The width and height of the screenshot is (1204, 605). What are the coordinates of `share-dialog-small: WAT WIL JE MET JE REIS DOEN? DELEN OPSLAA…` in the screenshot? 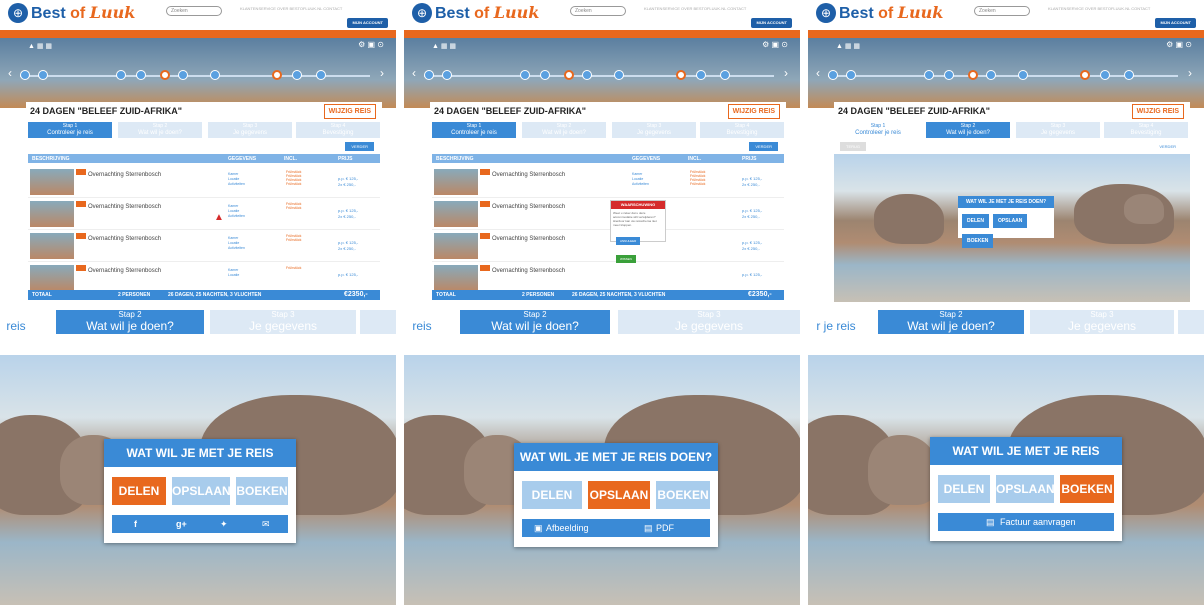 It's located at (1006, 222).